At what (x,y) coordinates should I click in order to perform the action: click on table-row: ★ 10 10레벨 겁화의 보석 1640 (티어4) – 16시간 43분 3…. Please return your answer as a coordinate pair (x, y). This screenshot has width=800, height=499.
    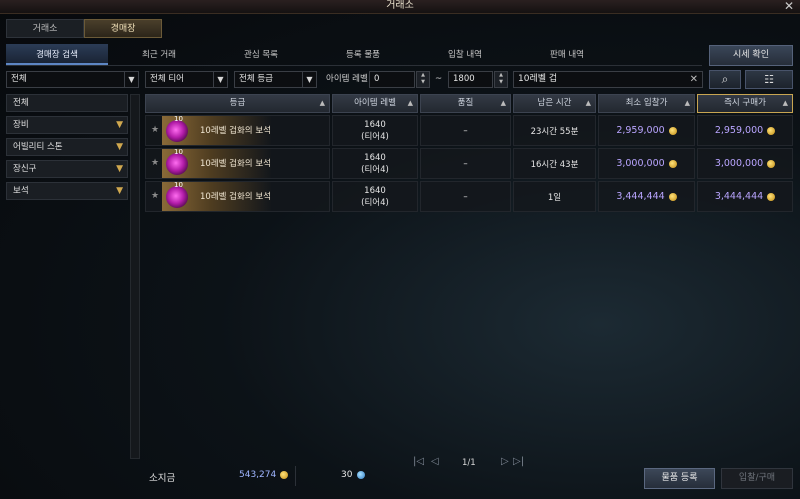
    Looking at the image, I should click on (469, 163).